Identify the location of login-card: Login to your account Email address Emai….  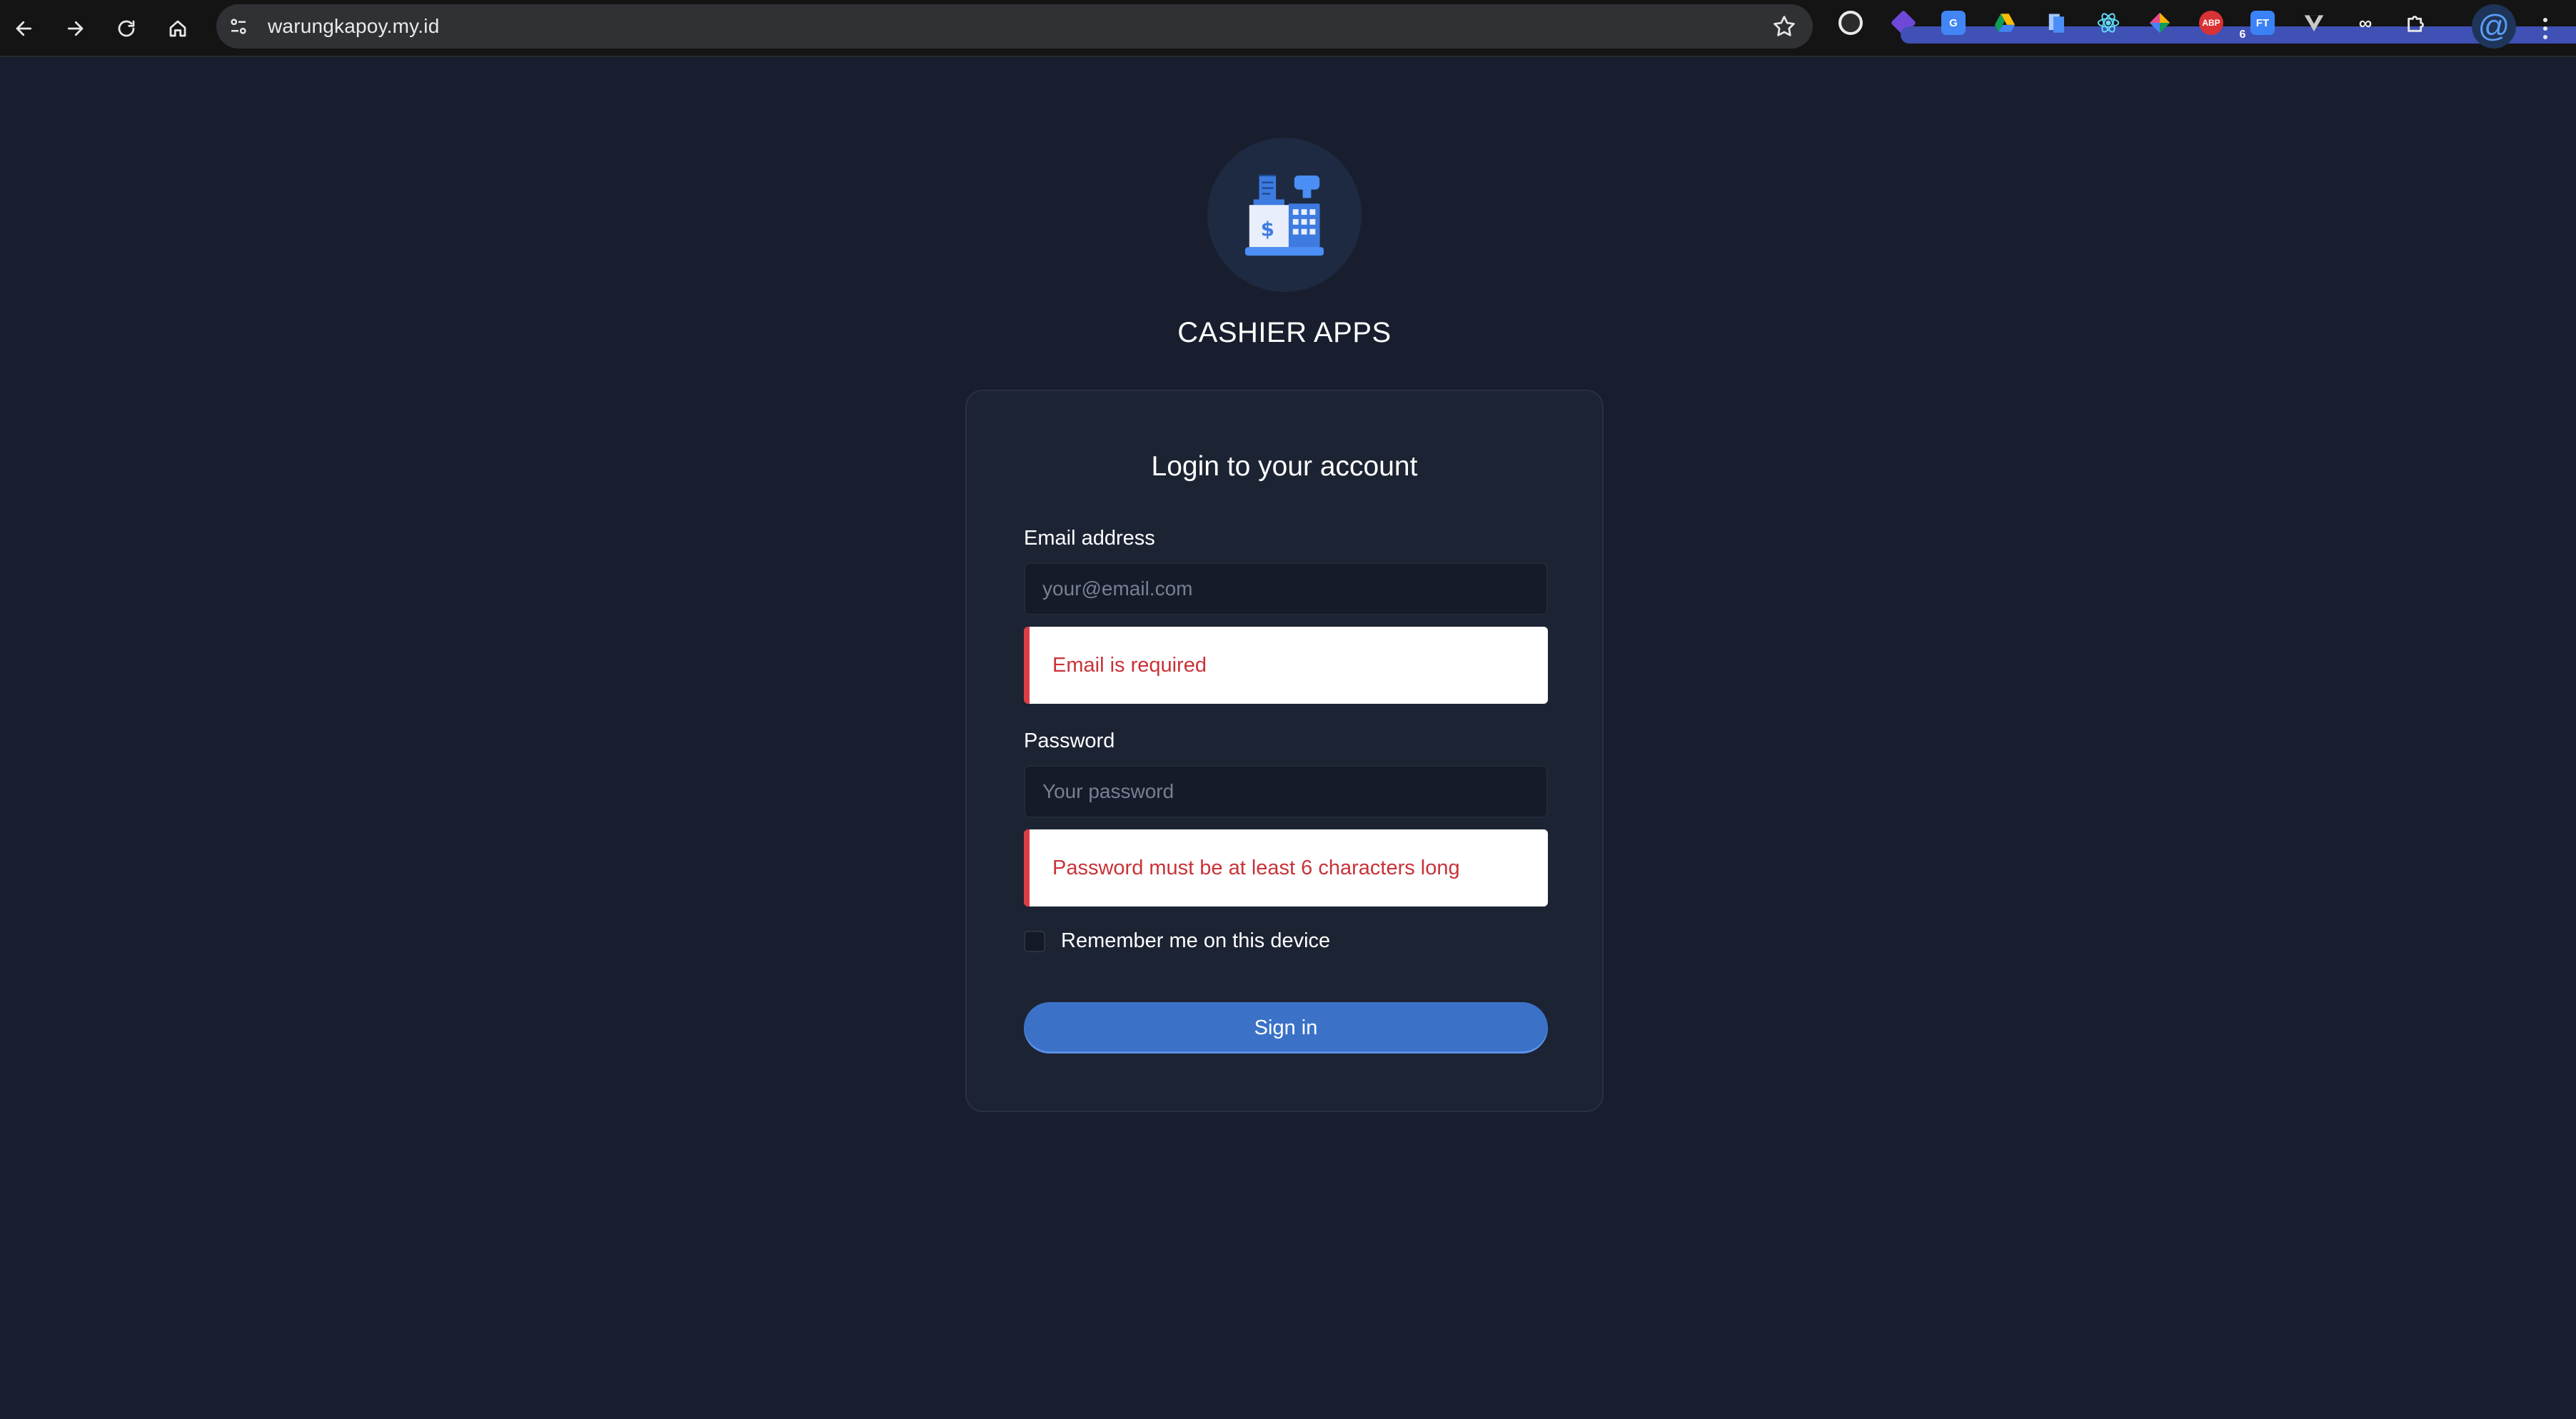
(1284, 751).